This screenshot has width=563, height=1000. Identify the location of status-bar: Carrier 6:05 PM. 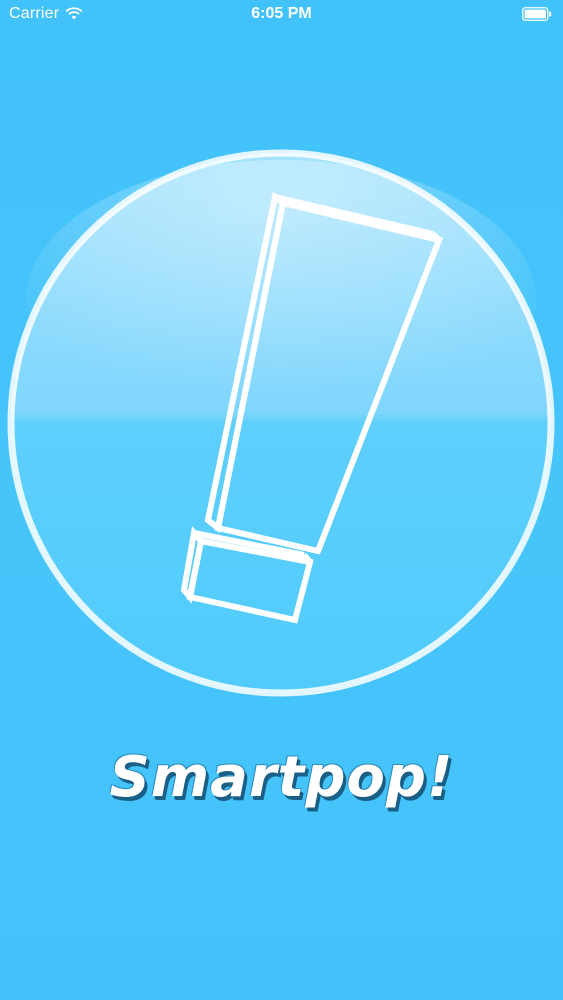
(281, 15).